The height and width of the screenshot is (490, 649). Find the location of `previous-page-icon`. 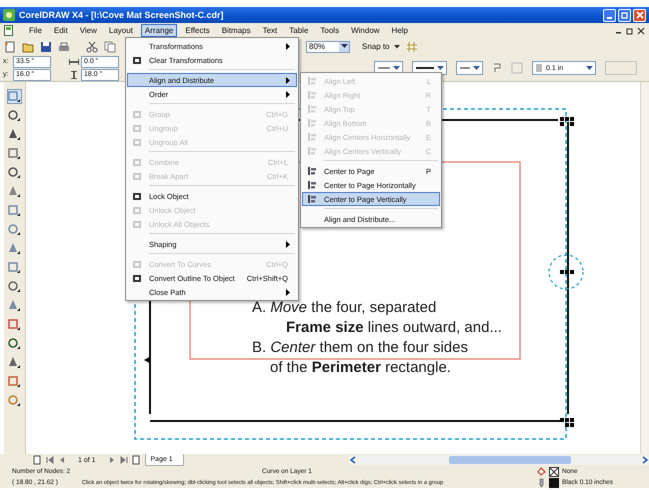

previous-page-icon is located at coordinates (62, 460).